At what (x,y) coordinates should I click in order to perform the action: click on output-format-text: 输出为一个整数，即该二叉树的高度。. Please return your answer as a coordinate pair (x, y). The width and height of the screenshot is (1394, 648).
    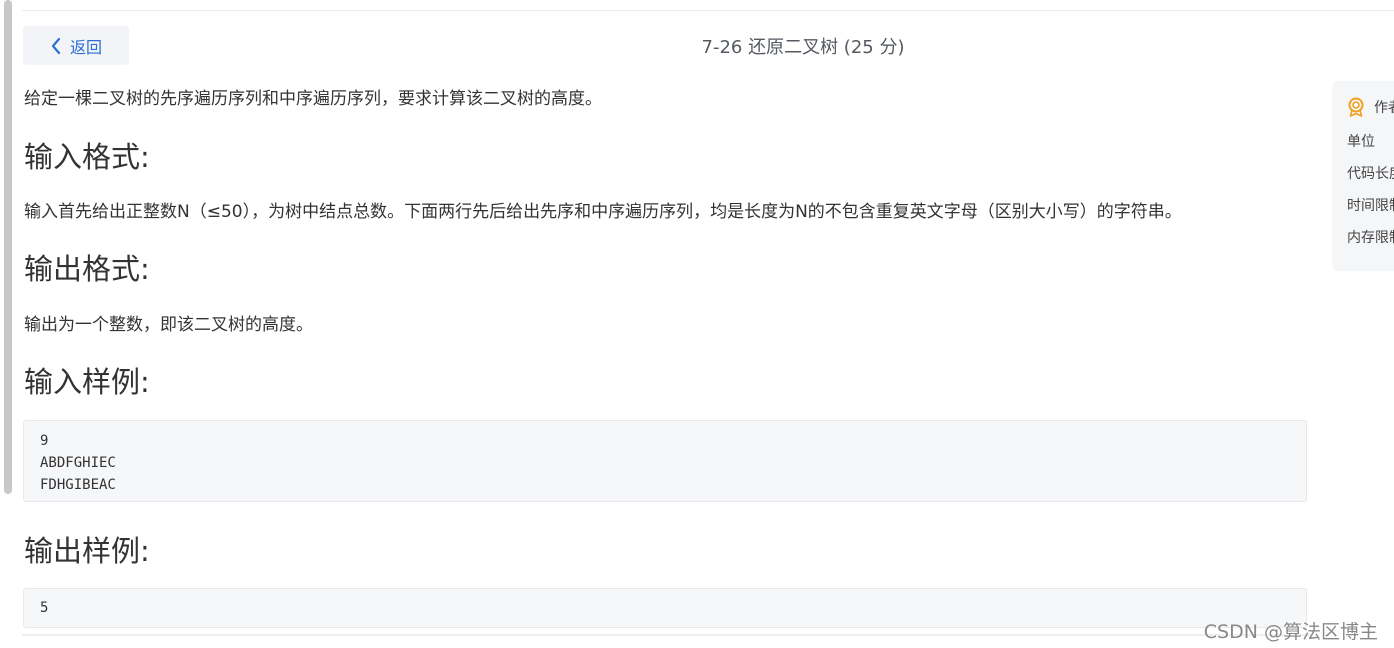
    Looking at the image, I should click on (168, 325).